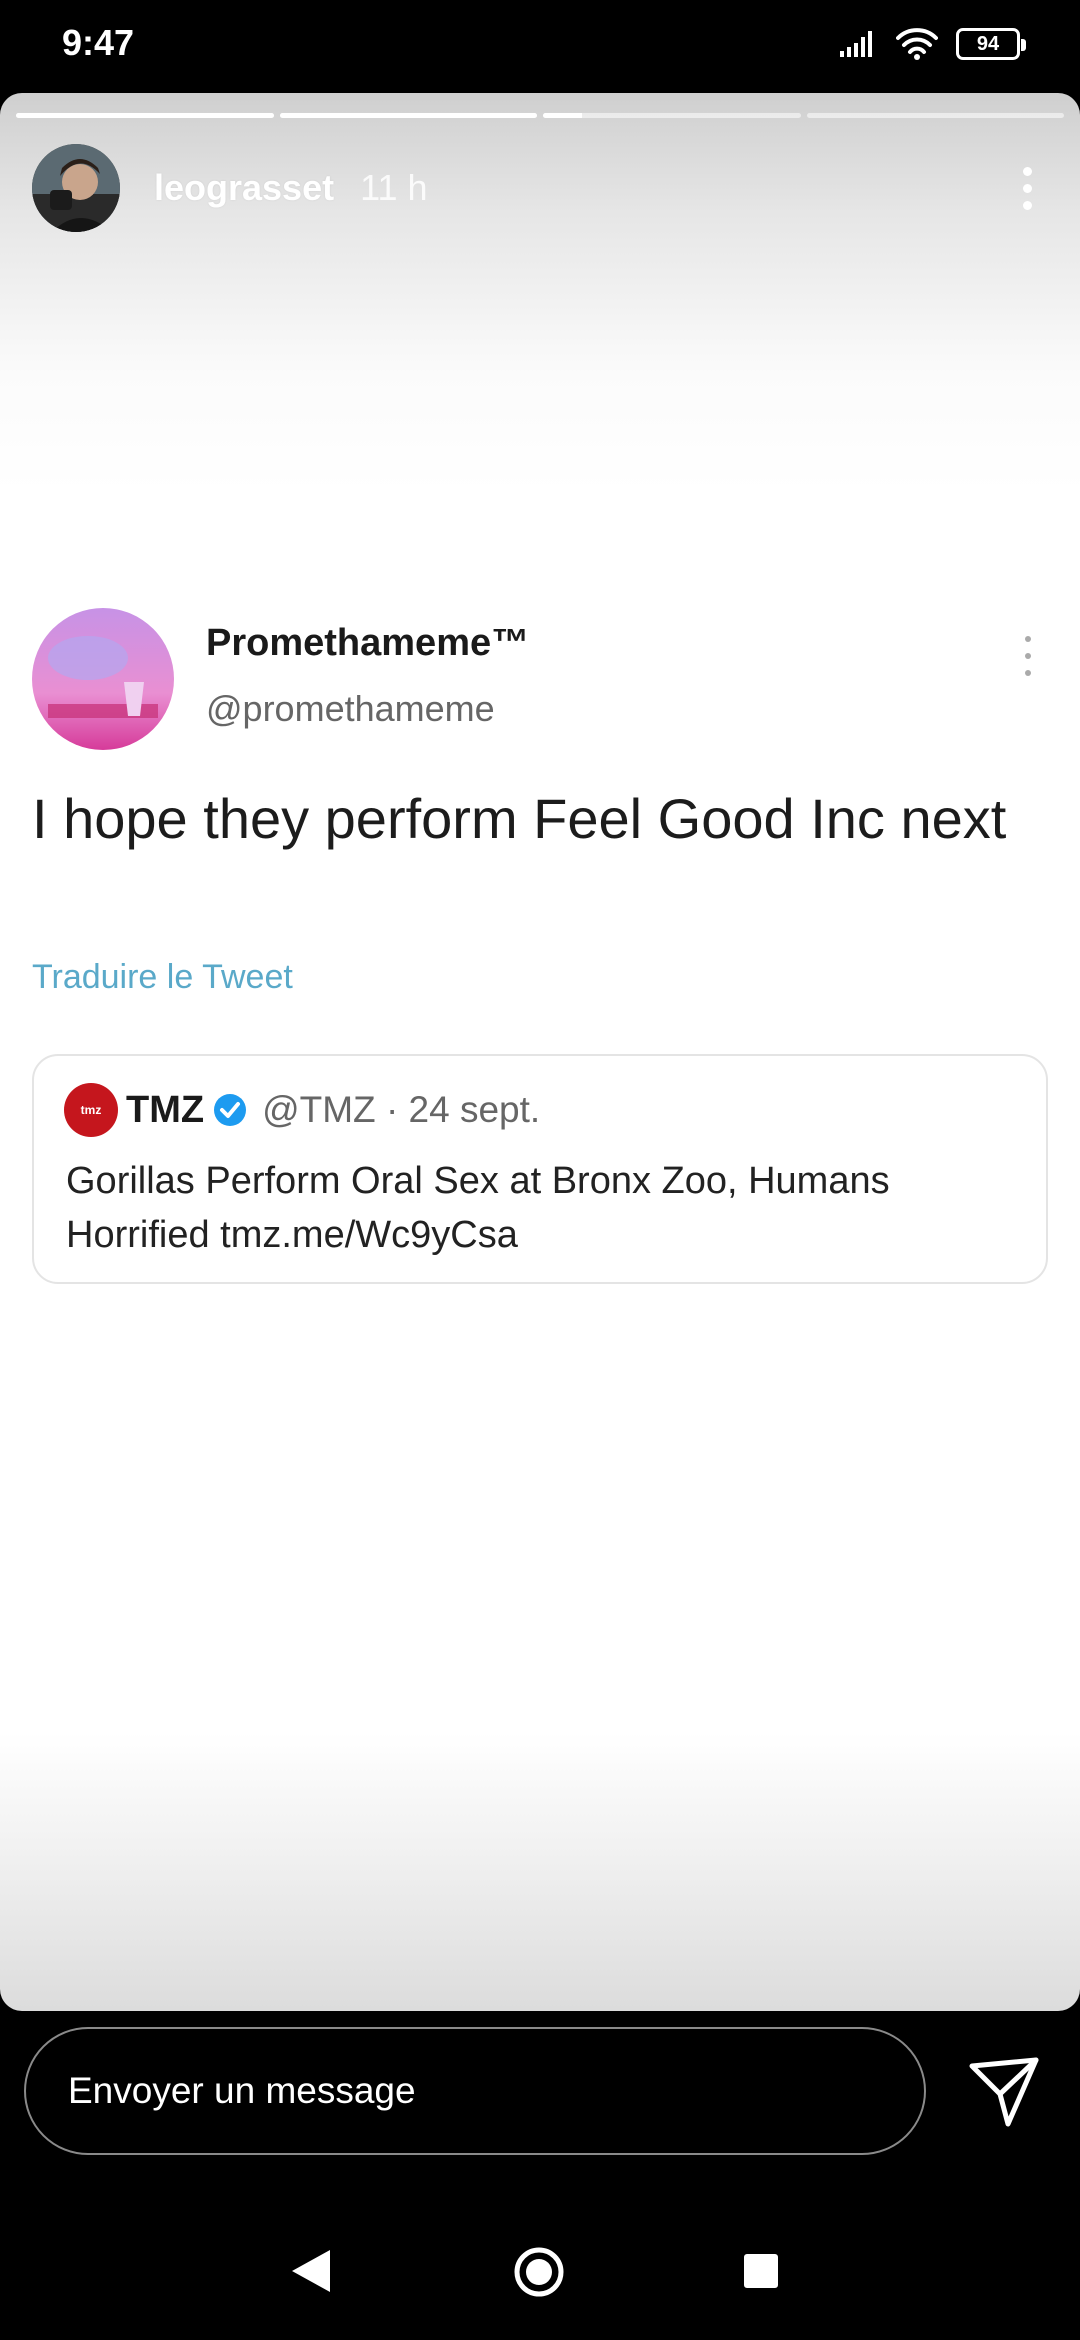  Describe the element at coordinates (519, 818) in the screenshot. I see `tweet-text: I hope they perform Feel Good Inc next` at that location.